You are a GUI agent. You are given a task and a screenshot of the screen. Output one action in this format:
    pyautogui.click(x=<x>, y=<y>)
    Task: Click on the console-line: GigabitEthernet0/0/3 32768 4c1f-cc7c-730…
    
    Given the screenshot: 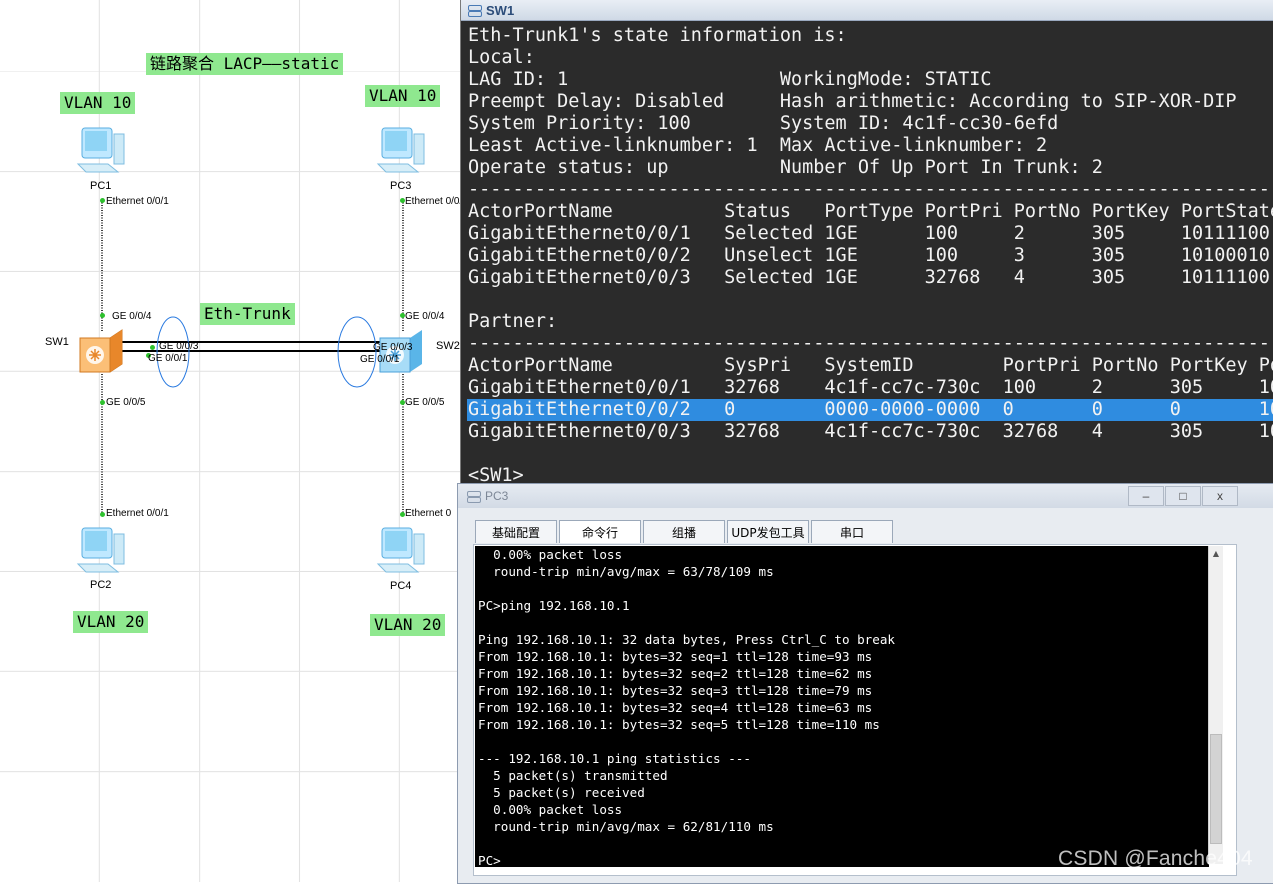 What is the action you would take?
    pyautogui.click(x=870, y=431)
    